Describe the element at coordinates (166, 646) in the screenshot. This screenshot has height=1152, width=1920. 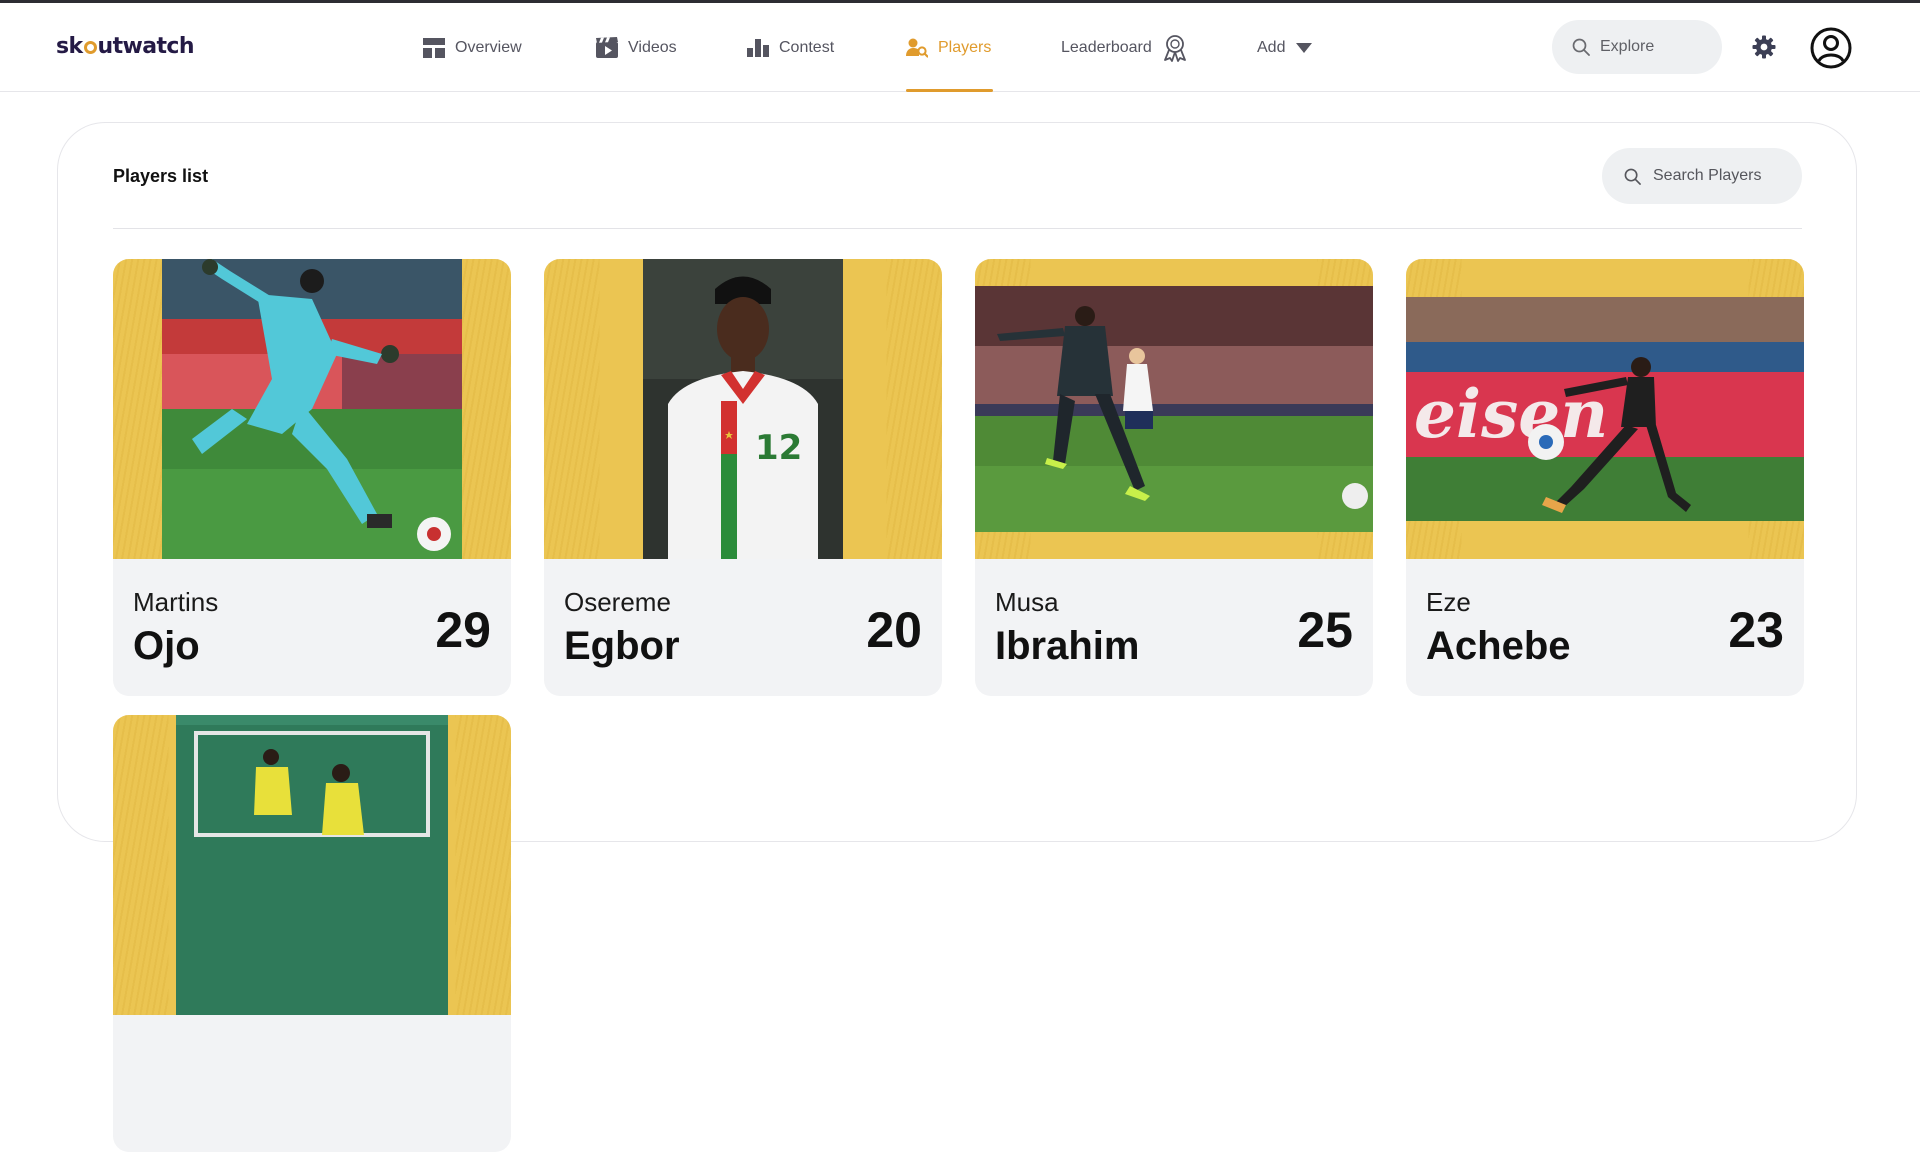
I see `player-last-name: Ojo` at that location.